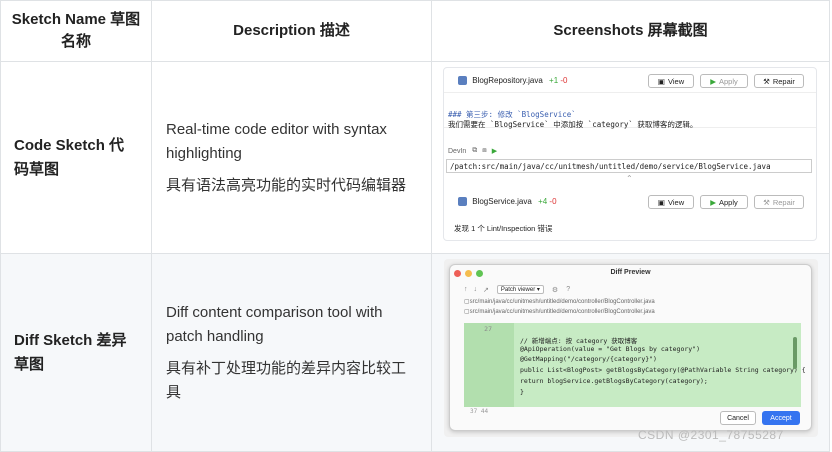 The width and height of the screenshot is (832, 452). I want to click on repair-icon: ⚒, so click(766, 81).